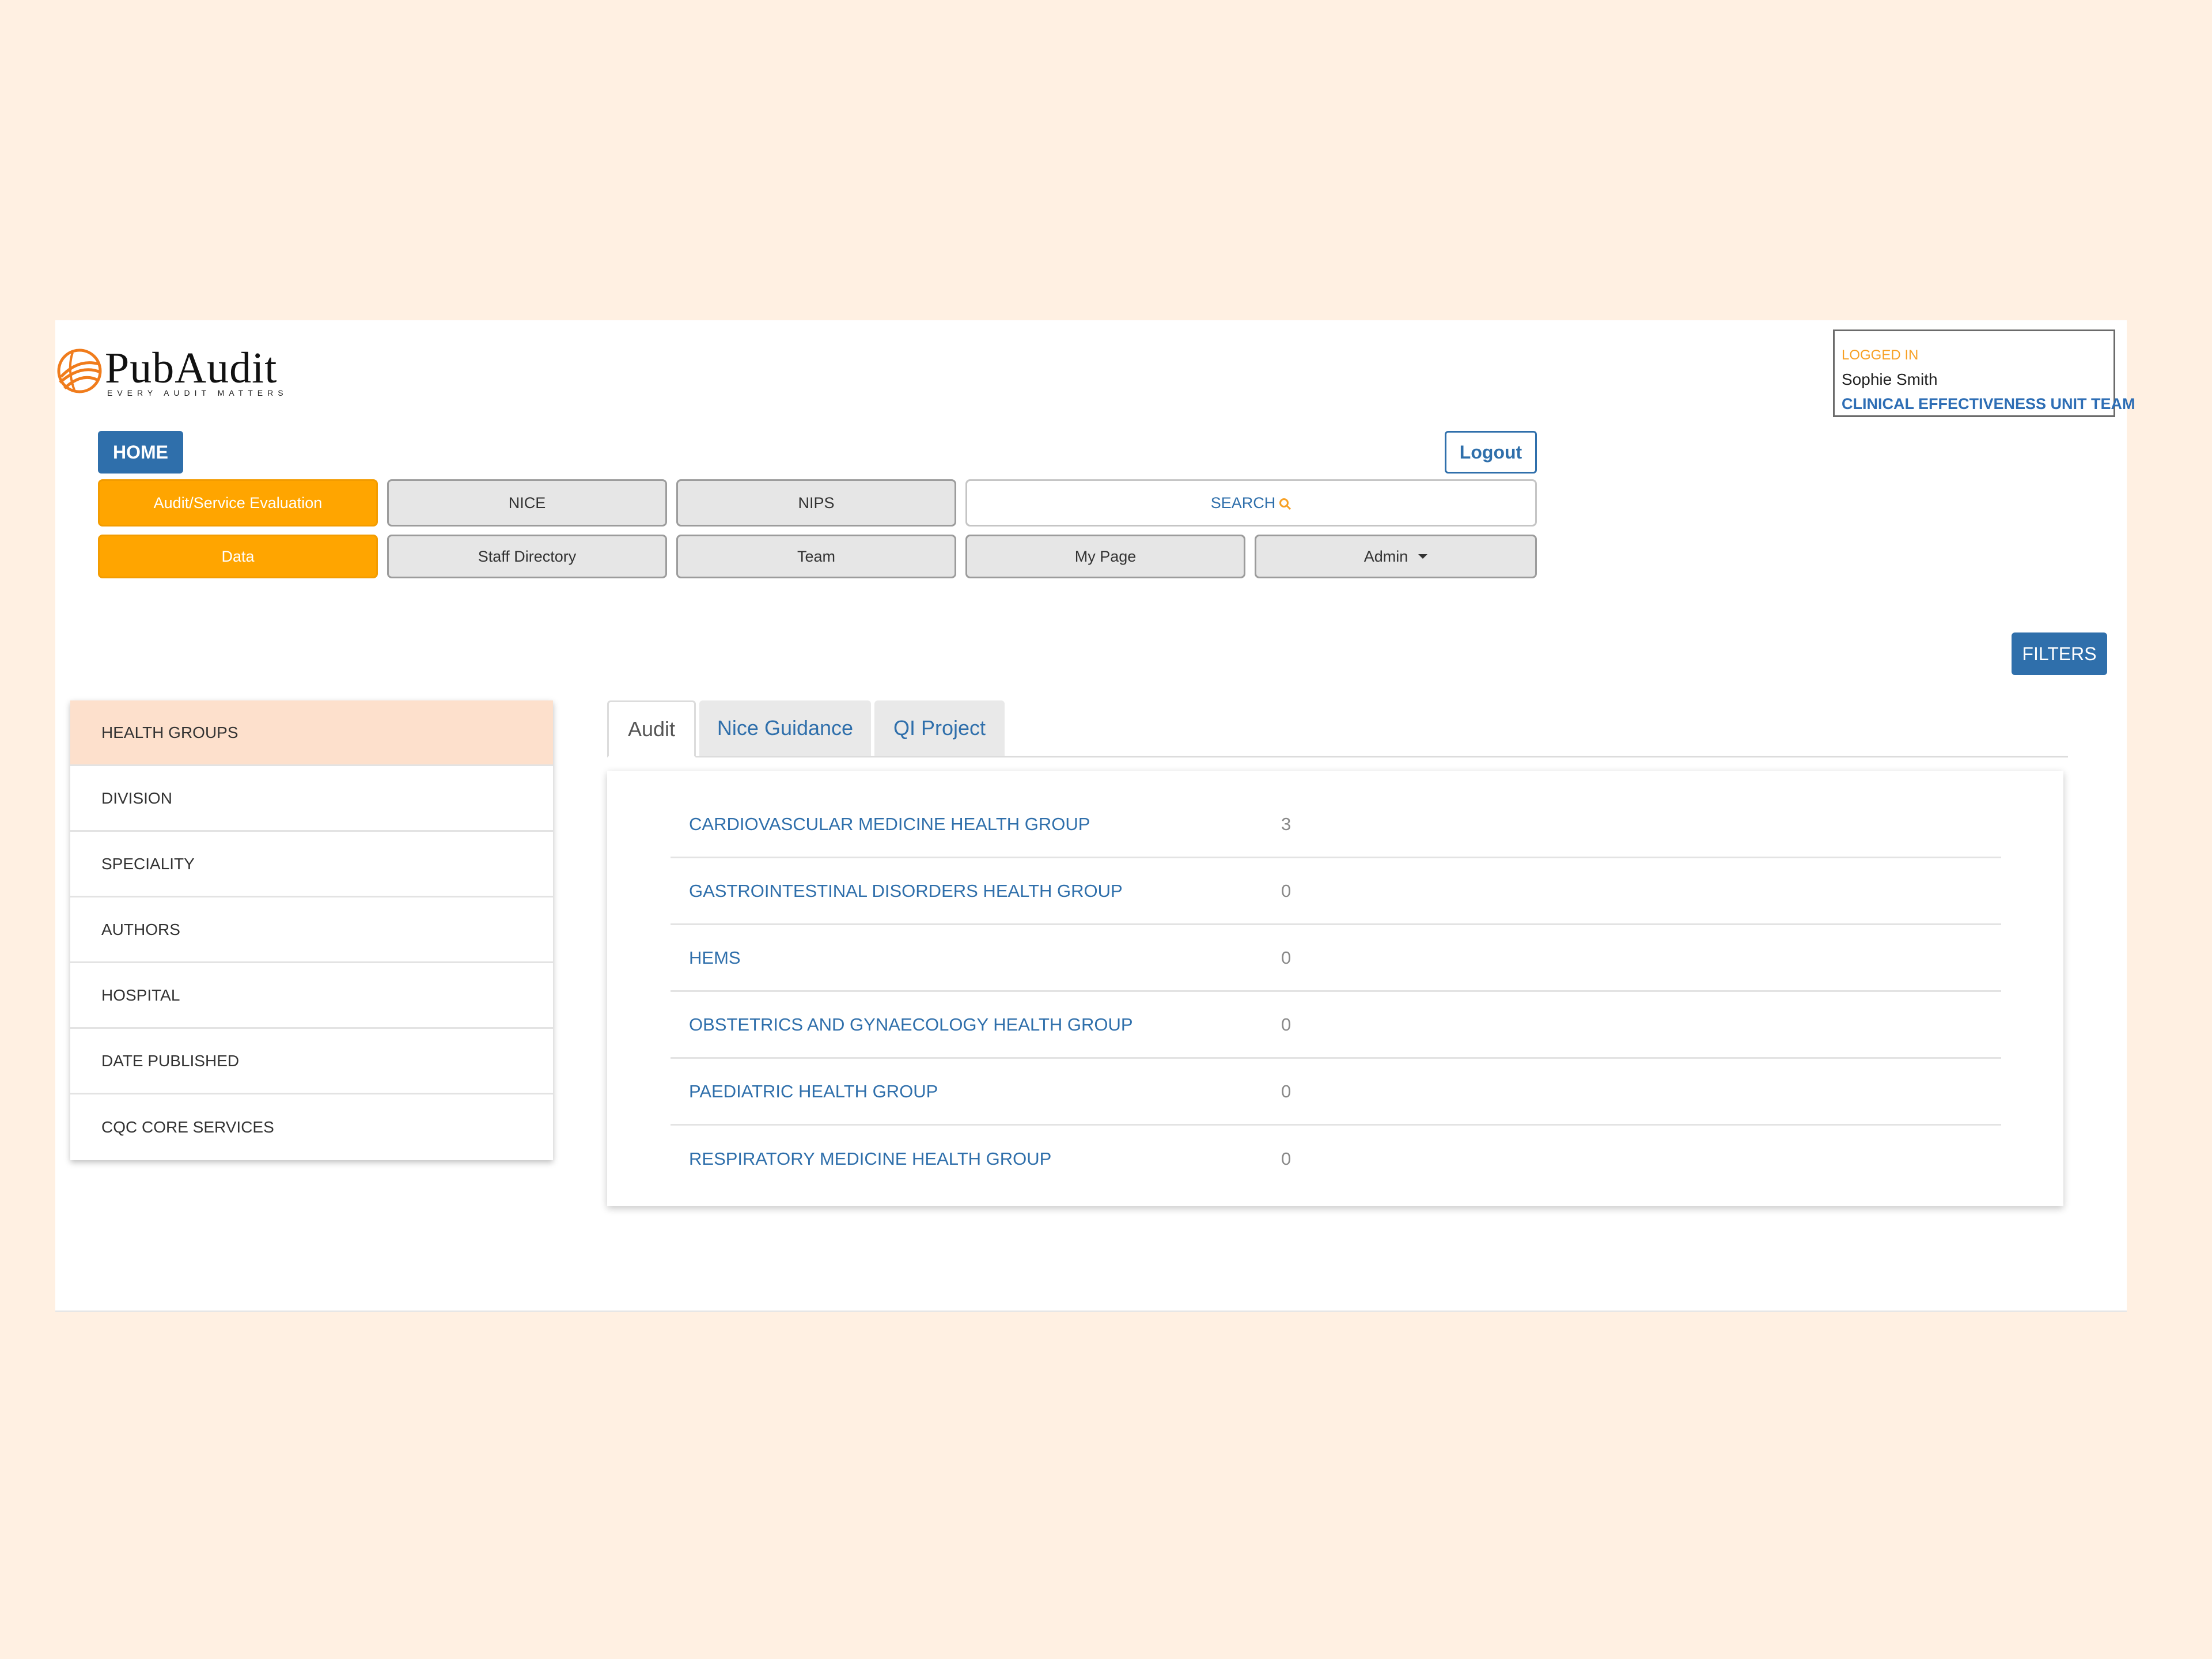 The width and height of the screenshot is (2212, 1659). What do you see at coordinates (1336, 1092) in the screenshot?
I see `table-row: PAEDIATRIC HEALTH GROUP 0` at bounding box center [1336, 1092].